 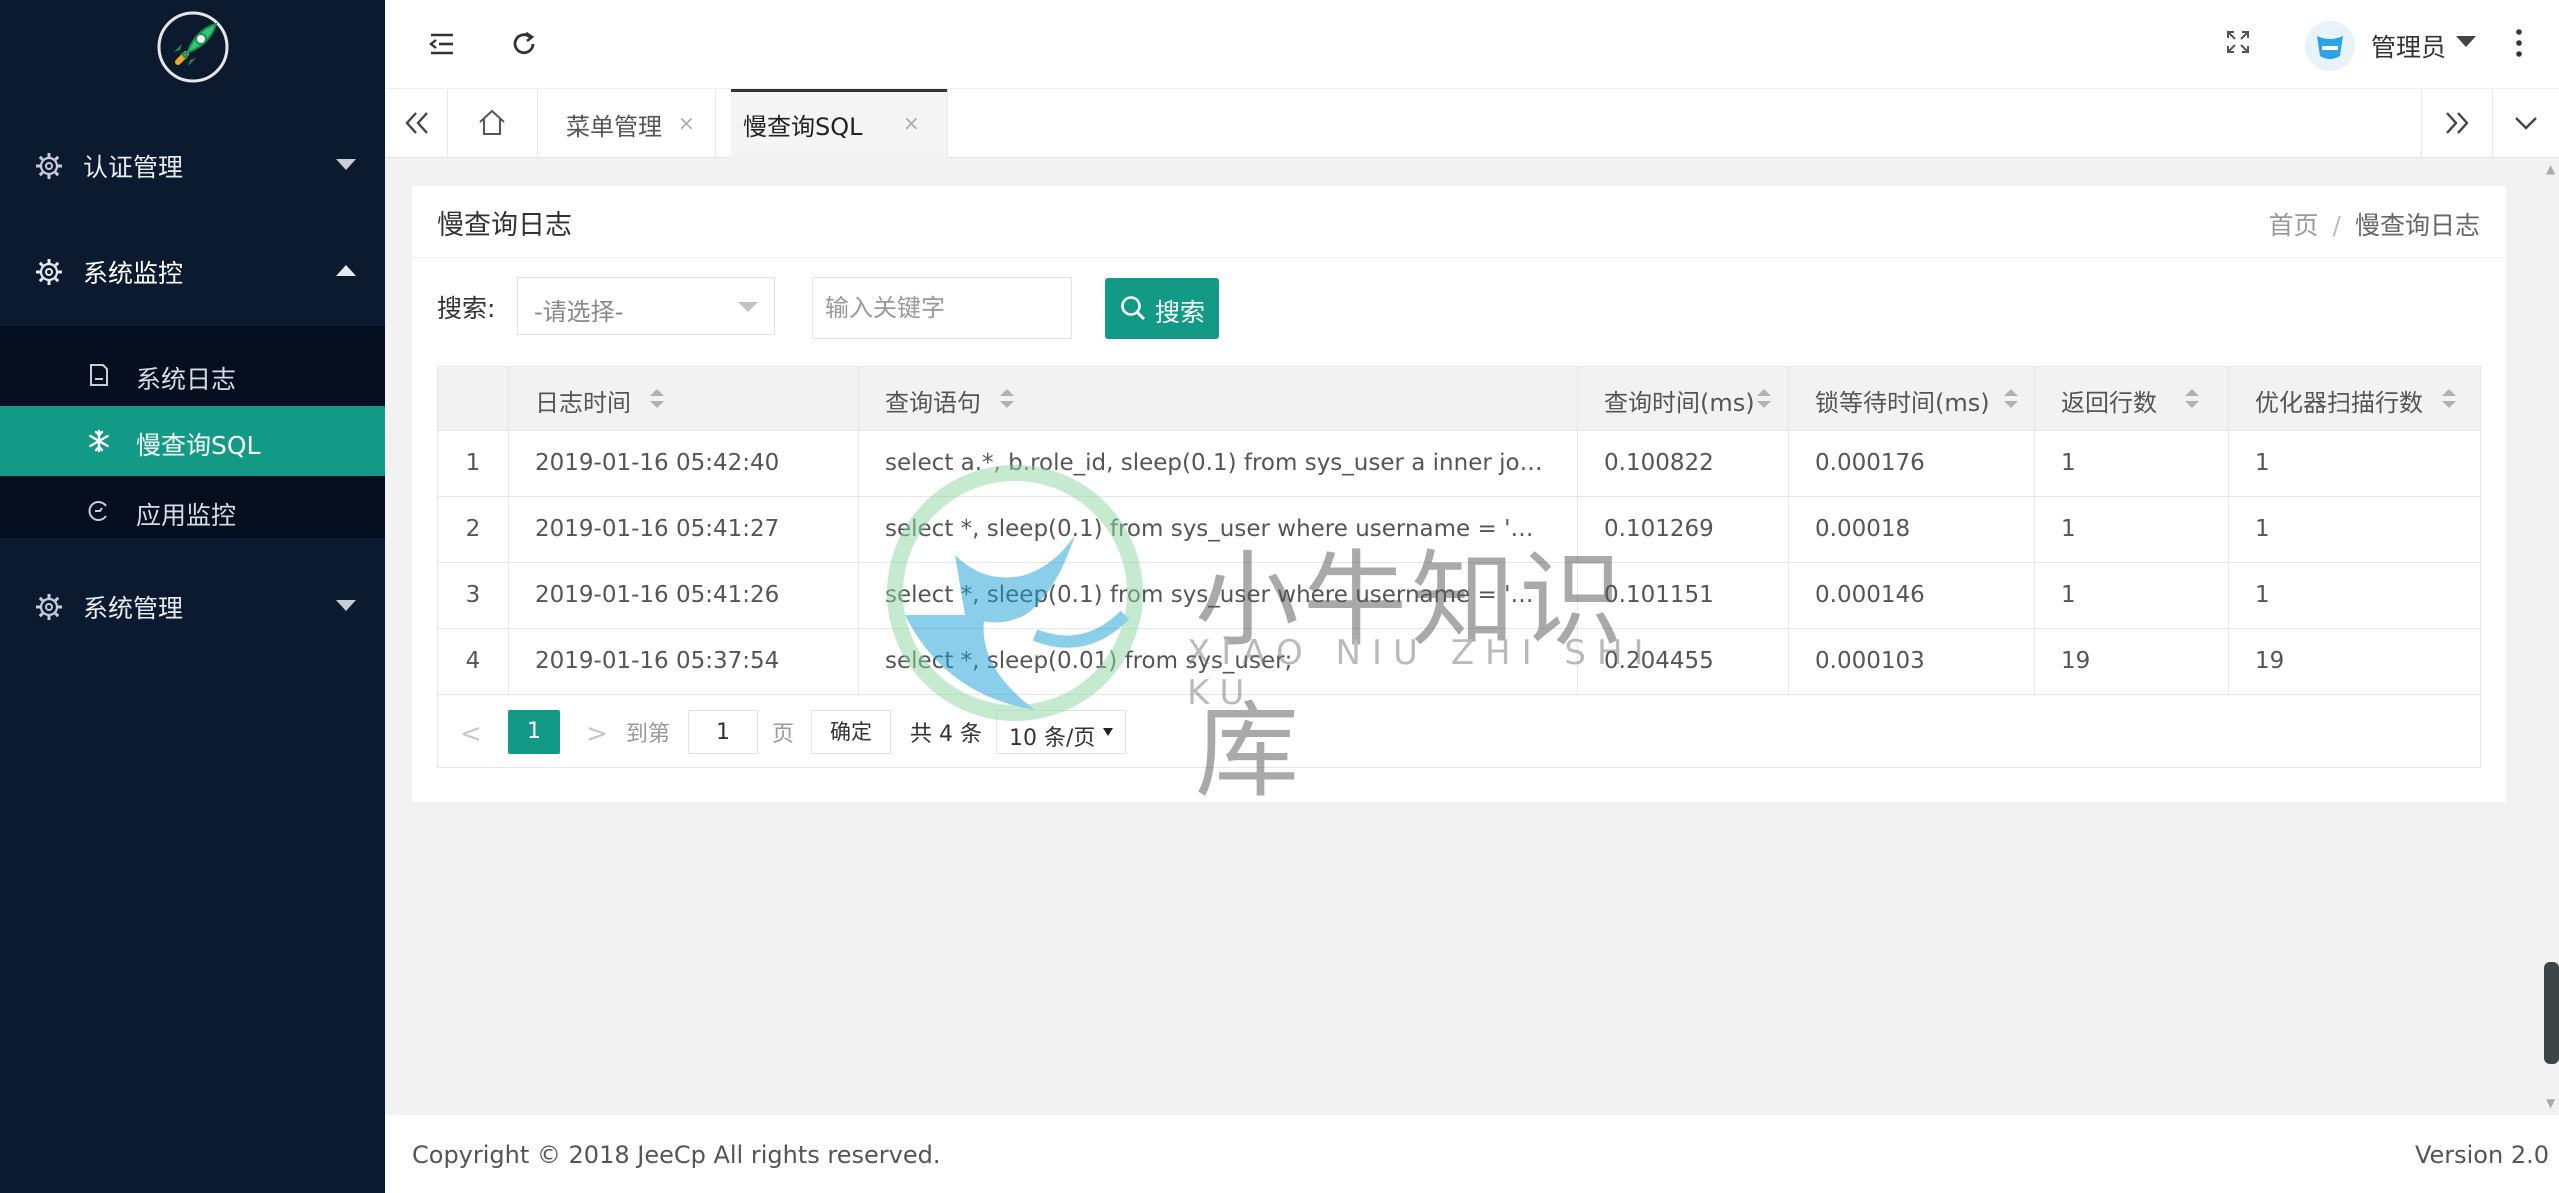 I want to click on cell-text: 0.101151, so click(x=1659, y=595).